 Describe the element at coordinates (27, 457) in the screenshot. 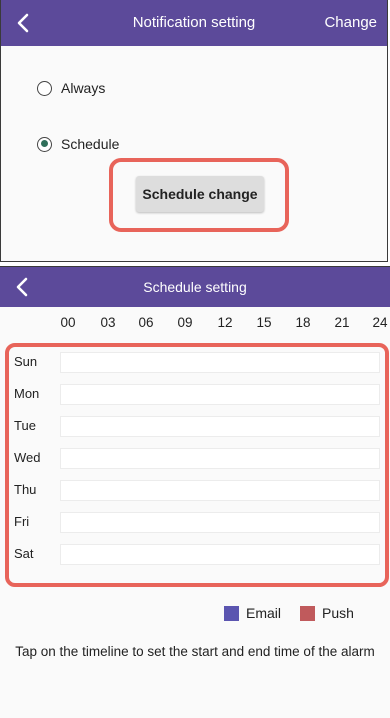

I see `day-label: Wed` at that location.